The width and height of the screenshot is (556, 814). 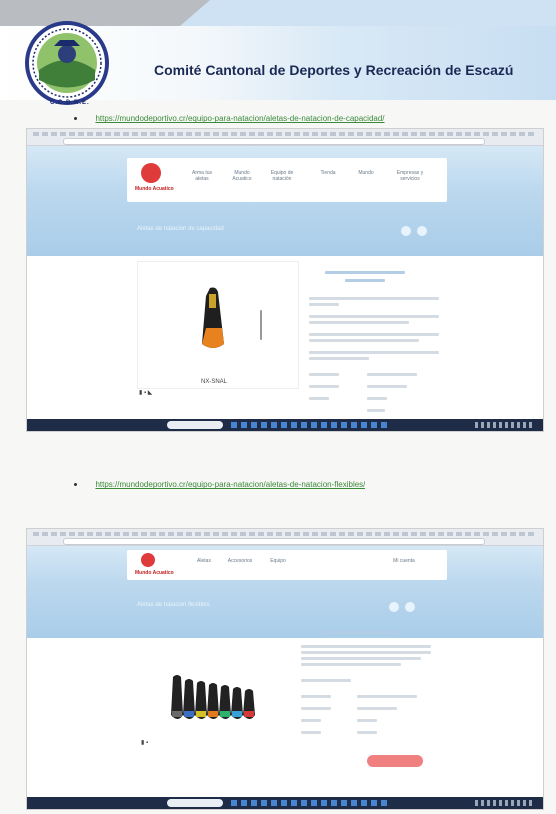 What do you see at coordinates (173, 605) in the screenshot?
I see `hero-title: Aletas de natación flexibles` at bounding box center [173, 605].